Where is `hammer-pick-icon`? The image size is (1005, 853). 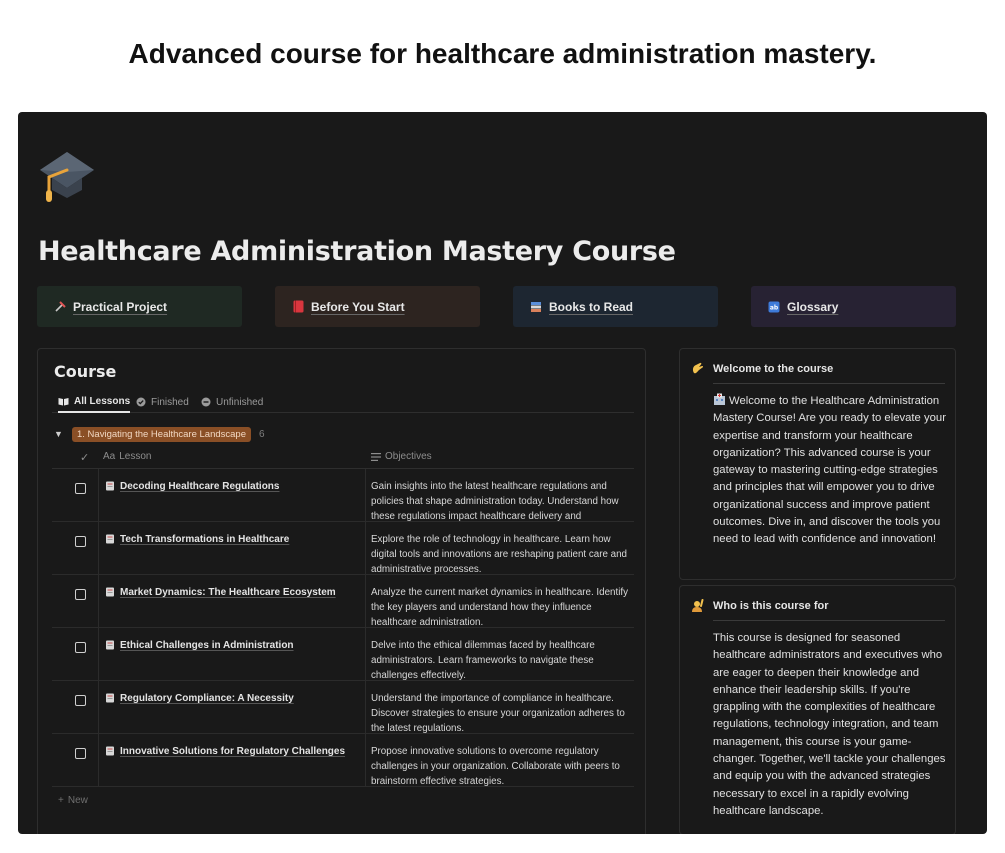
hammer-pick-icon is located at coordinates (60, 307).